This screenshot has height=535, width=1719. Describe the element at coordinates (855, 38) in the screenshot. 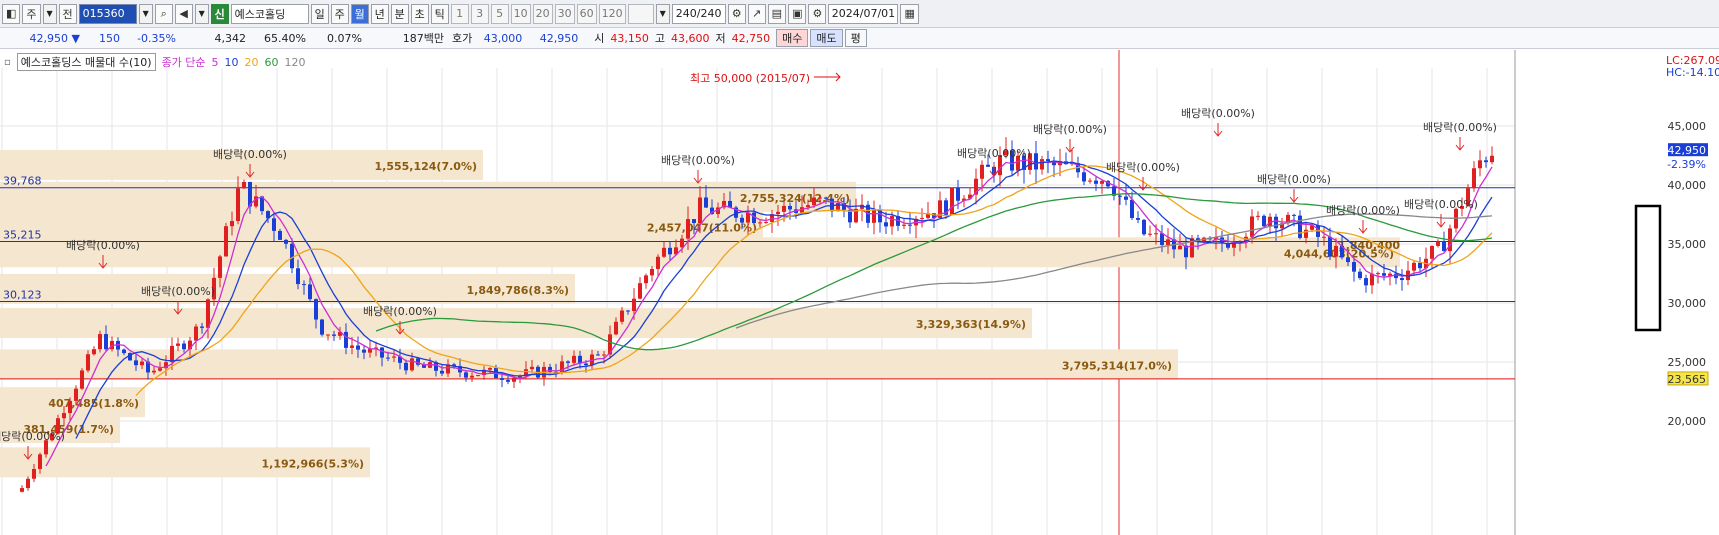

I see `pyeong-button: 평` at that location.